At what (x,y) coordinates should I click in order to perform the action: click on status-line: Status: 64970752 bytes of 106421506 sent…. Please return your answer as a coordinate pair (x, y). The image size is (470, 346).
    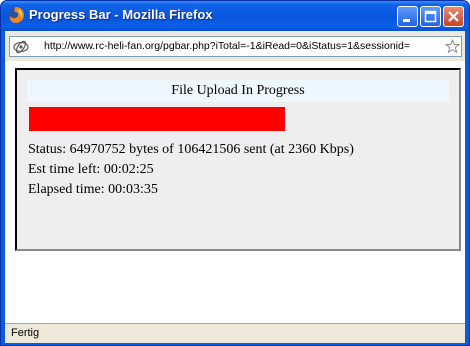
    Looking at the image, I should click on (191, 149).